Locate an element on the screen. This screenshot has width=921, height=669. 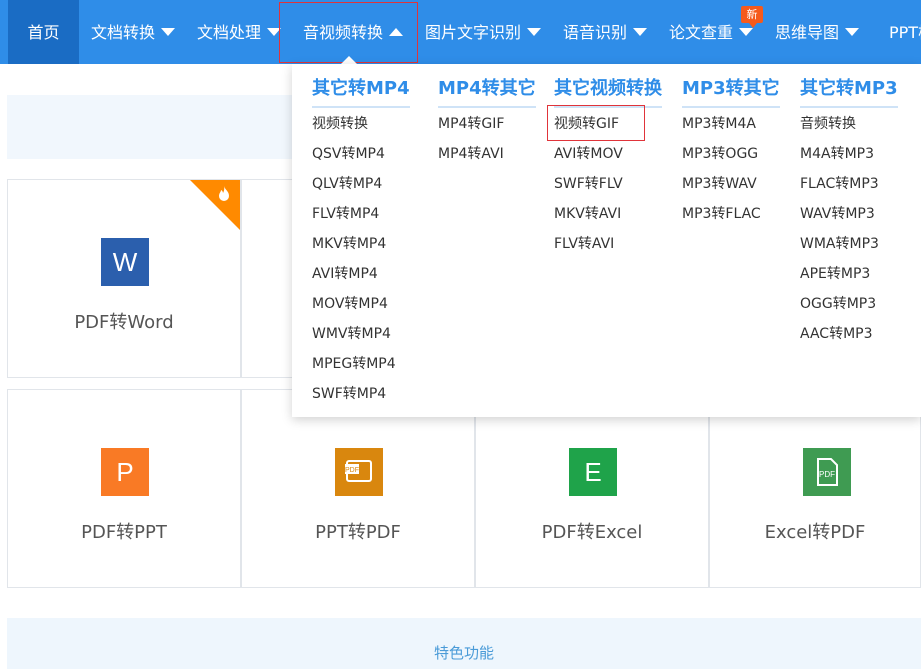
tool-card-label: PDF转PPT is located at coordinates (124, 532).